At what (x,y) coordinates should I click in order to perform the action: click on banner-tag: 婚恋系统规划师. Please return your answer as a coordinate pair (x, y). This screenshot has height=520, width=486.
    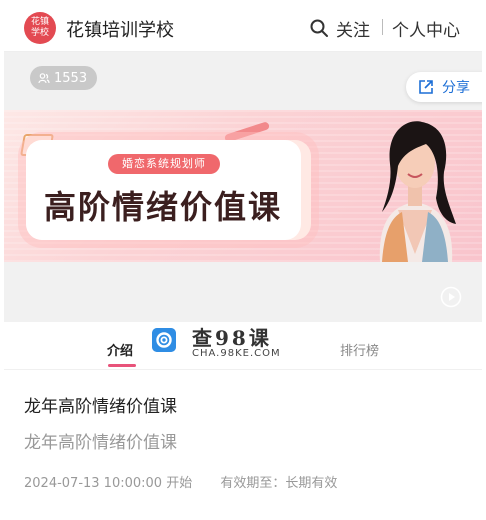
    Looking at the image, I should click on (164, 164).